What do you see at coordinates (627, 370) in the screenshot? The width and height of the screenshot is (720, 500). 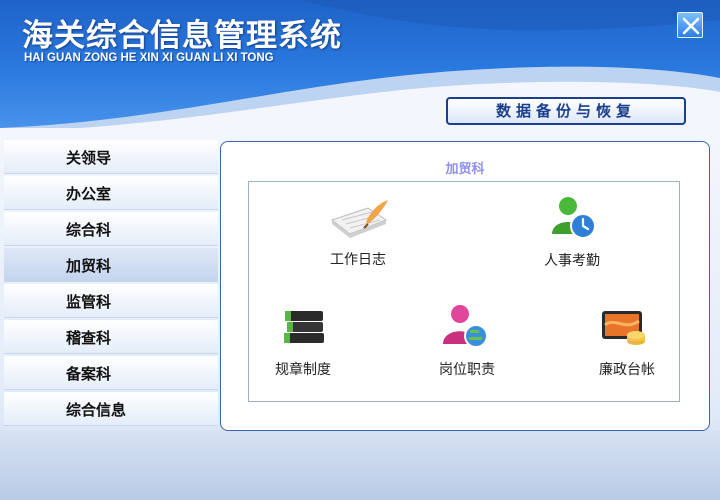 I see `module-label: 廉政台帐` at bounding box center [627, 370].